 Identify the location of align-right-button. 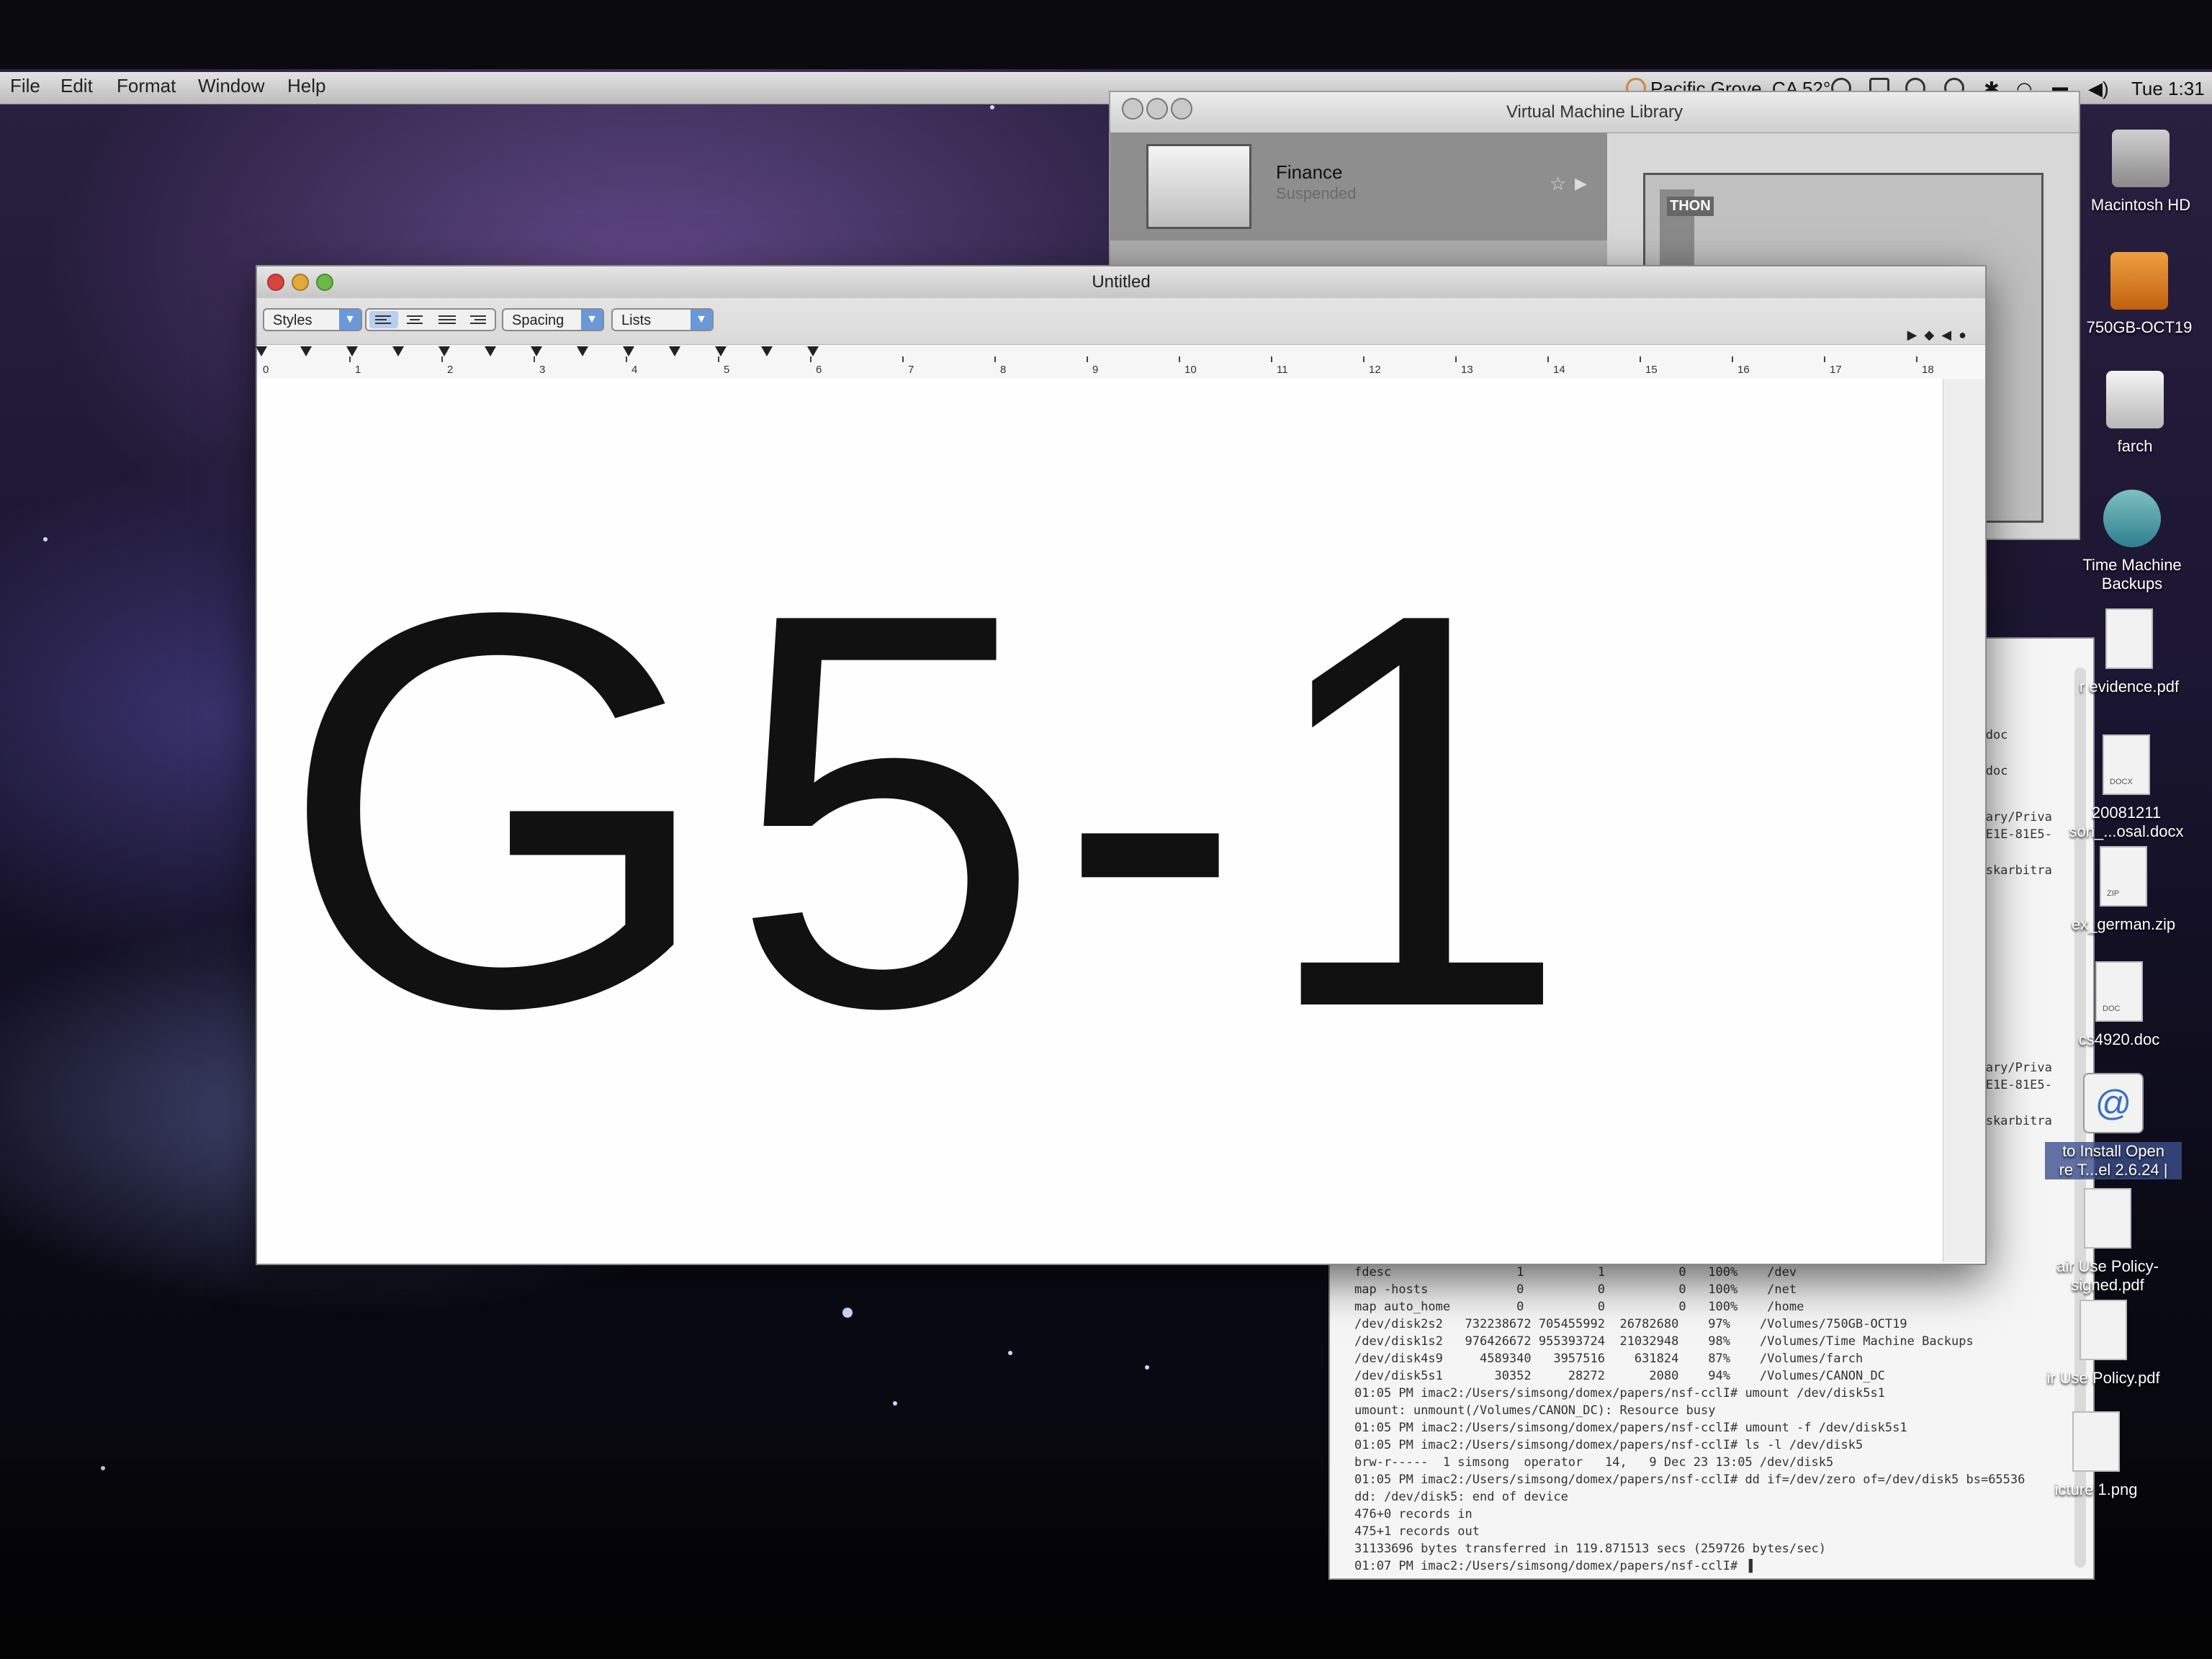
(479, 319).